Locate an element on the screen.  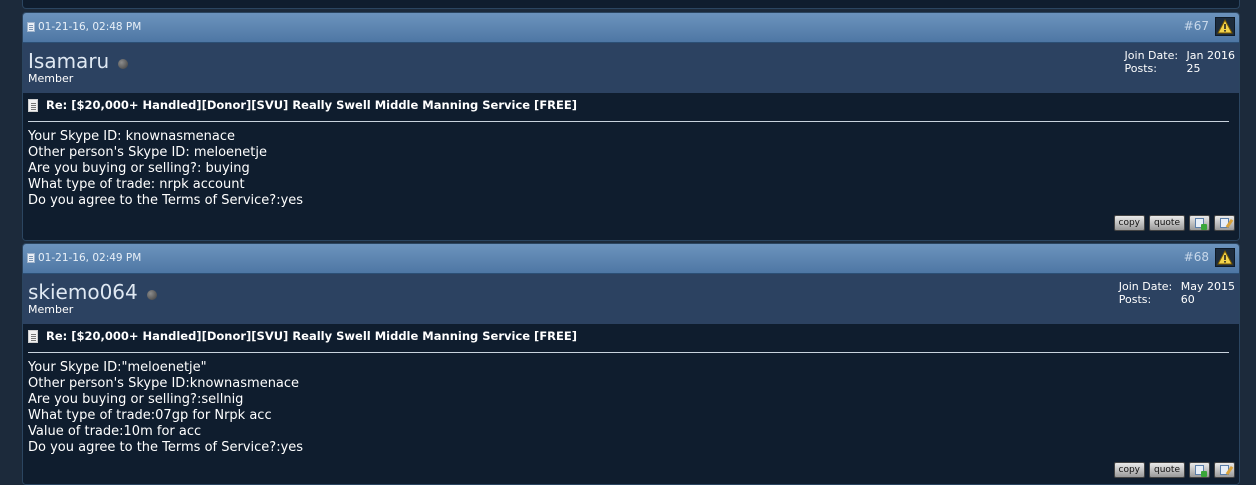
posts-count: 60 is located at coordinates (1187, 299).